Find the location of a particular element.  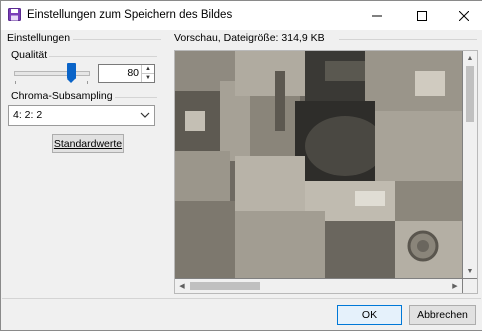

stepper-down-button: ▼ is located at coordinates (148, 78).